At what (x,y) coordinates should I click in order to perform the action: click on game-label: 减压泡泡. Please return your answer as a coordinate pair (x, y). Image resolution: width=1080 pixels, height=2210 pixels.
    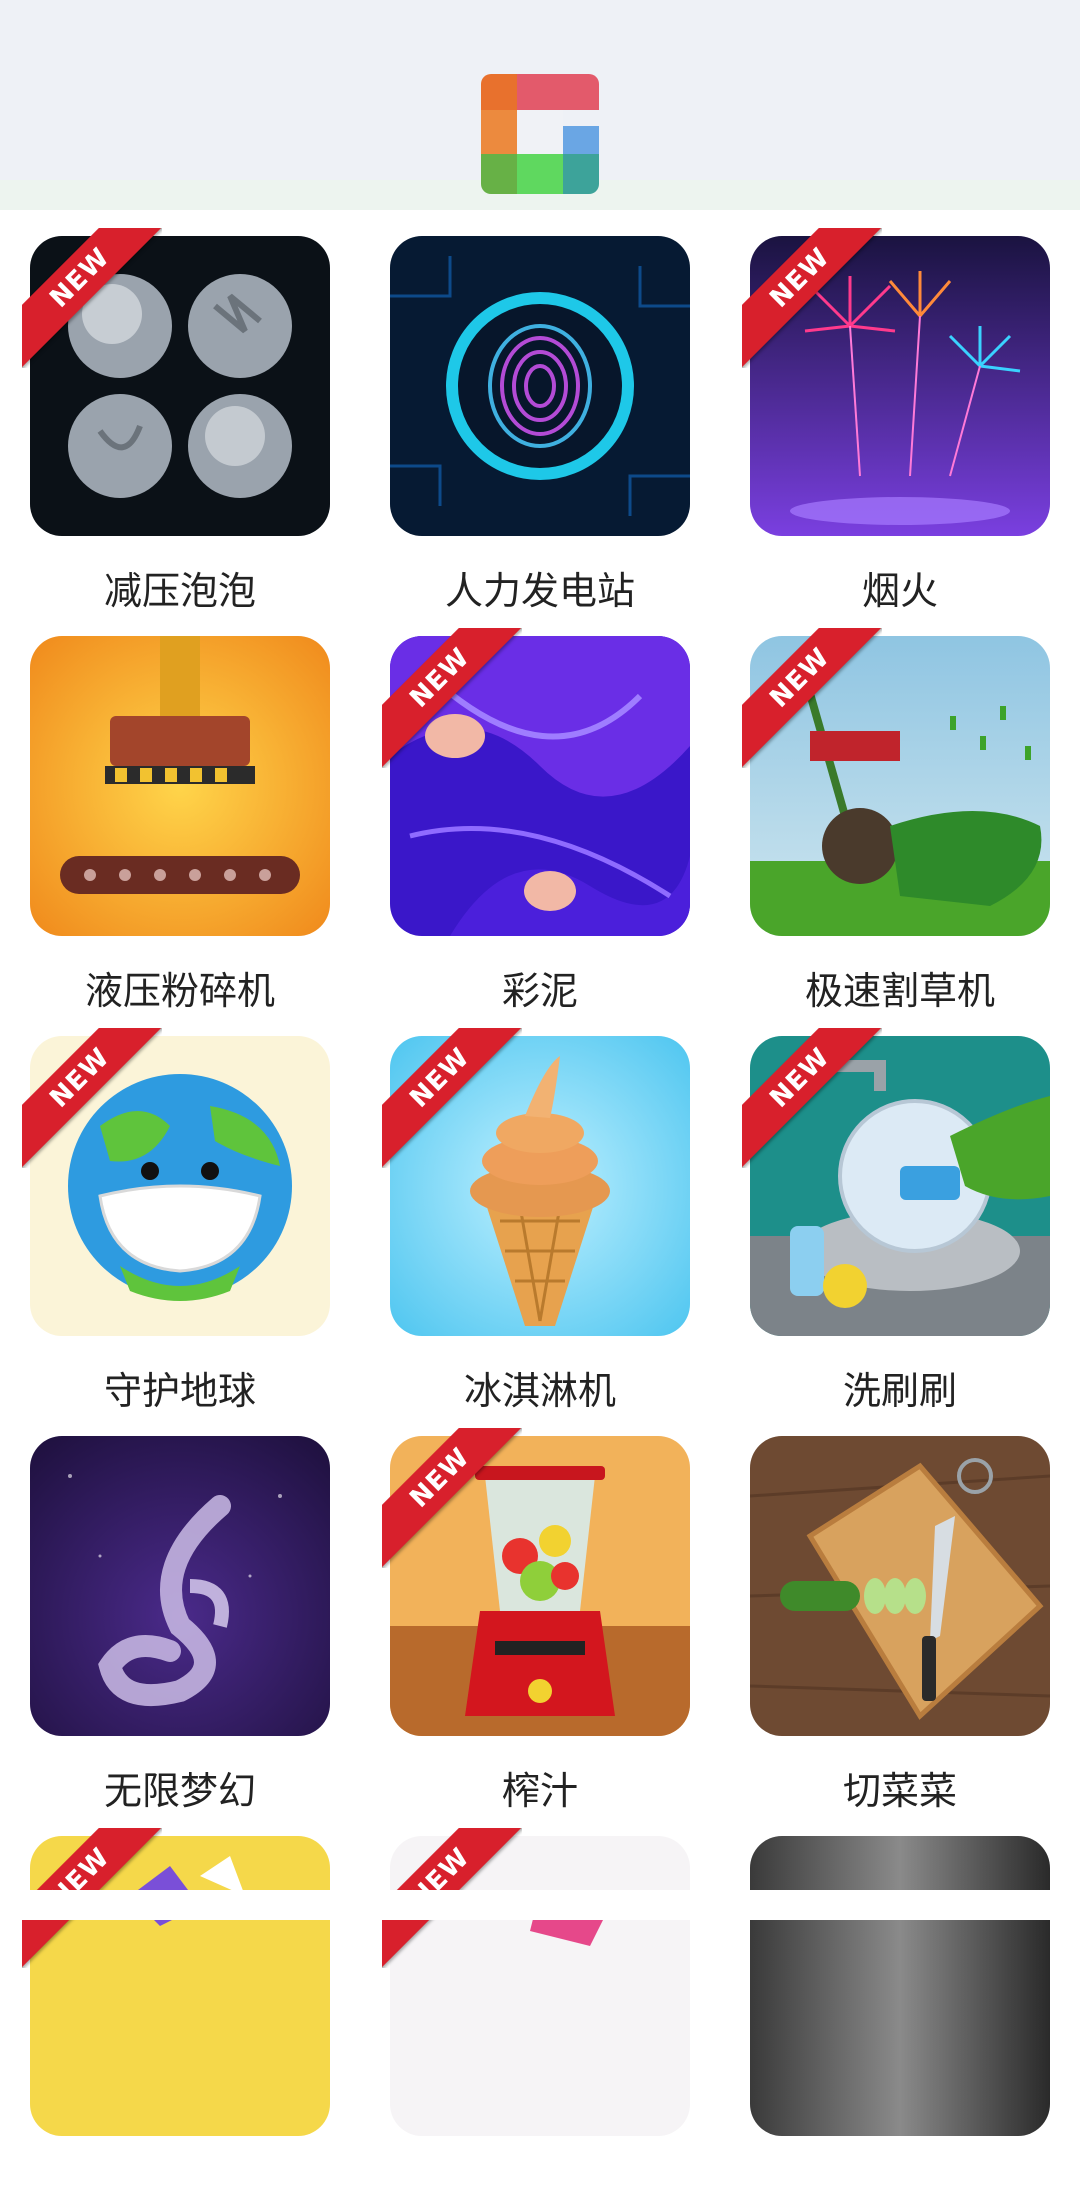
    Looking at the image, I should click on (179, 591).